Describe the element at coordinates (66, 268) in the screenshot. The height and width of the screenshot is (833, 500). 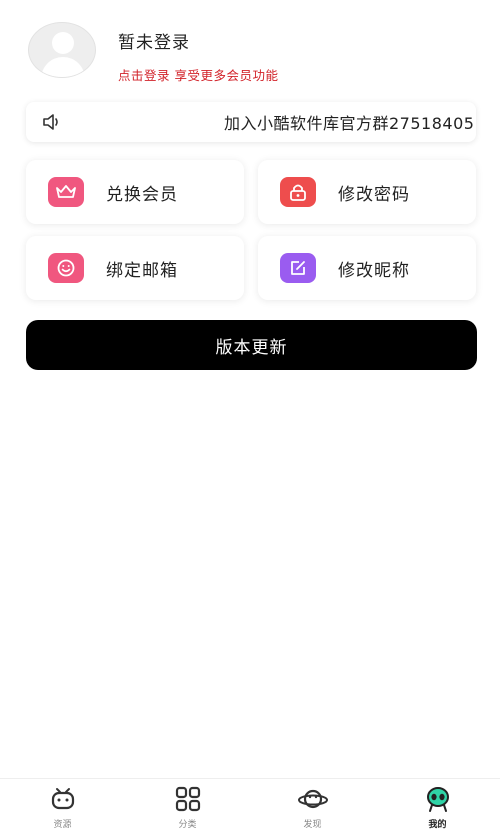
I see `smile-icon` at that location.